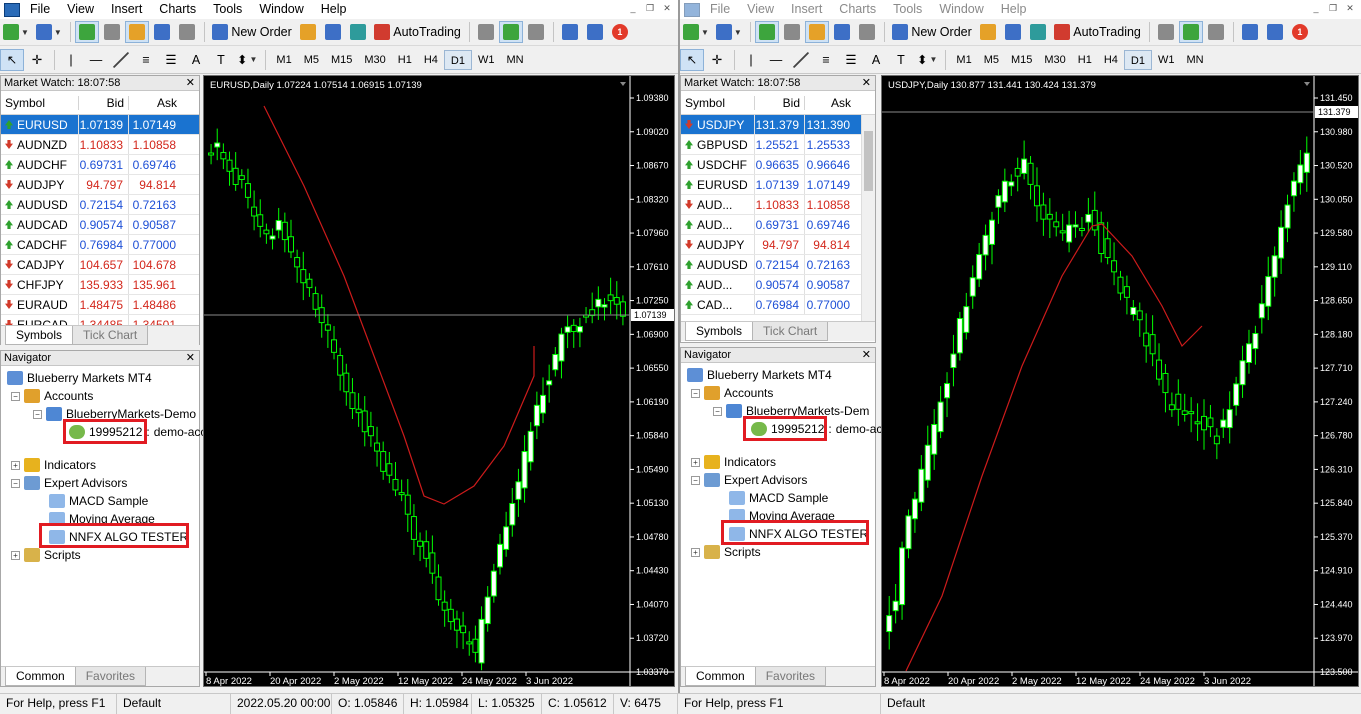 This screenshot has width=1361, height=714. Describe the element at coordinates (778, 145) in the screenshot. I see `market-watch-row: GBPUSD 1.25521 1.25533` at that location.